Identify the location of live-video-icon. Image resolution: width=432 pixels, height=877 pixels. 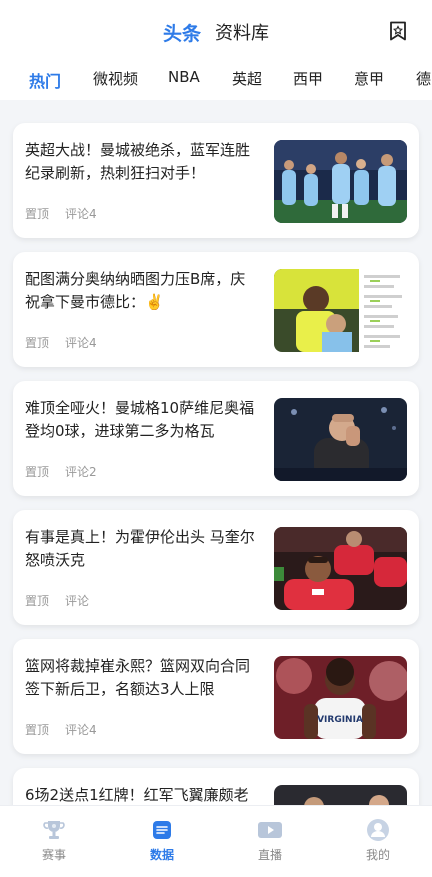
(270, 830).